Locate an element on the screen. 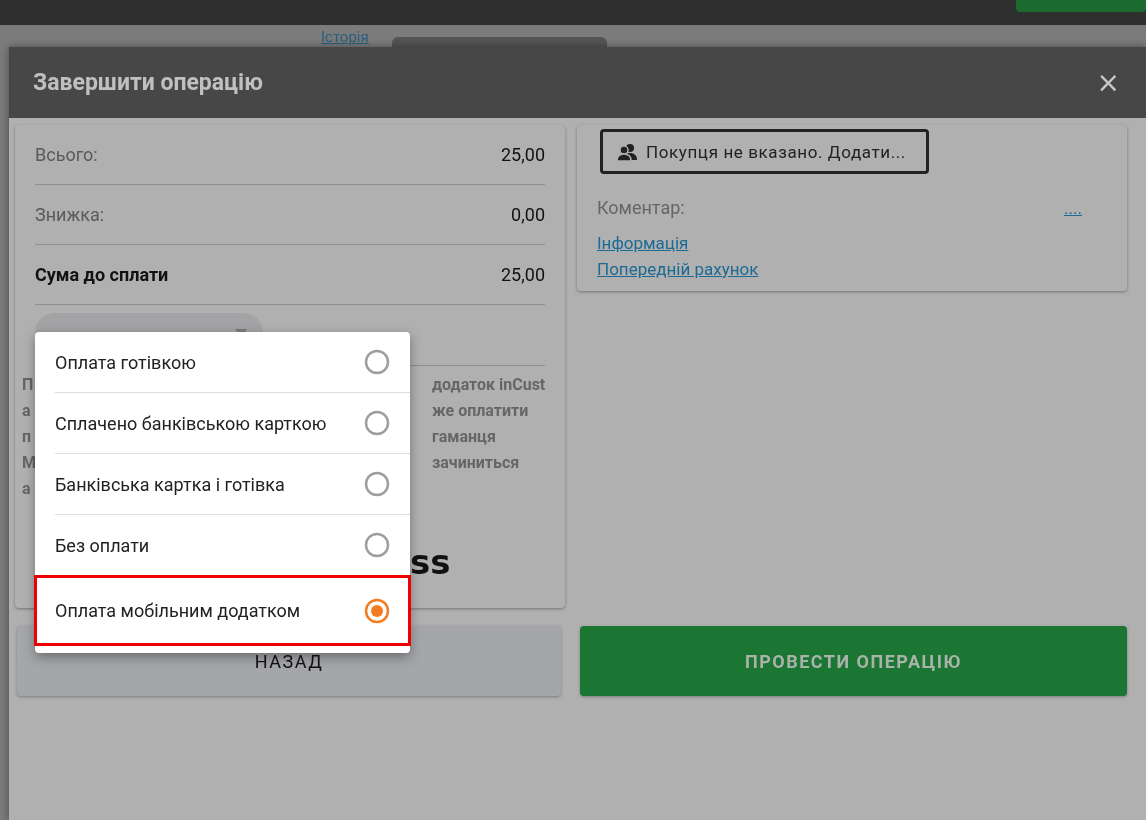  note-text: М is located at coordinates (29, 463).